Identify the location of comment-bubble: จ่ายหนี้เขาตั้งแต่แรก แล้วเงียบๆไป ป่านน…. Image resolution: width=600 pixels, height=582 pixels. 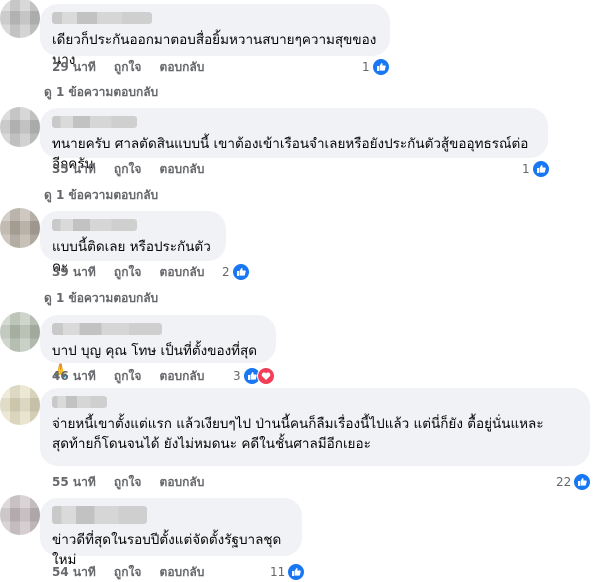
(315, 427).